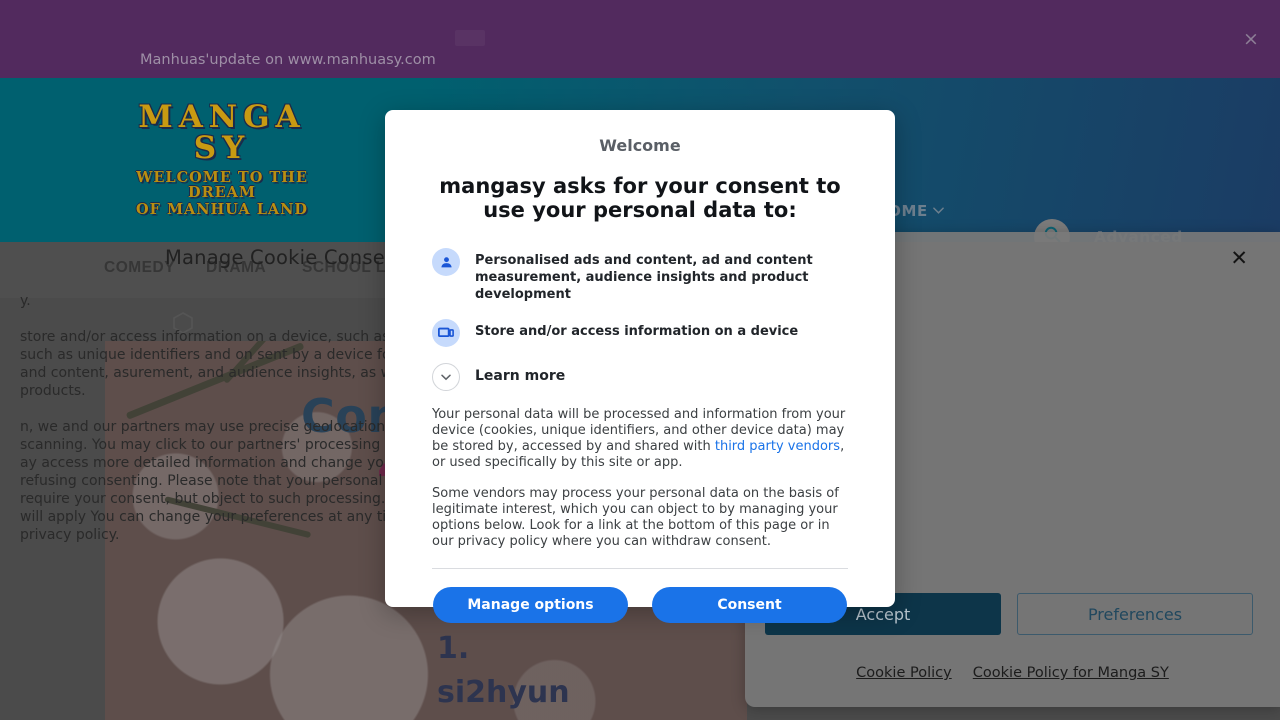 Image resolution: width=1280 pixels, height=720 pixels. I want to click on cookie-policy-link: Cookie Policy, so click(904, 673).